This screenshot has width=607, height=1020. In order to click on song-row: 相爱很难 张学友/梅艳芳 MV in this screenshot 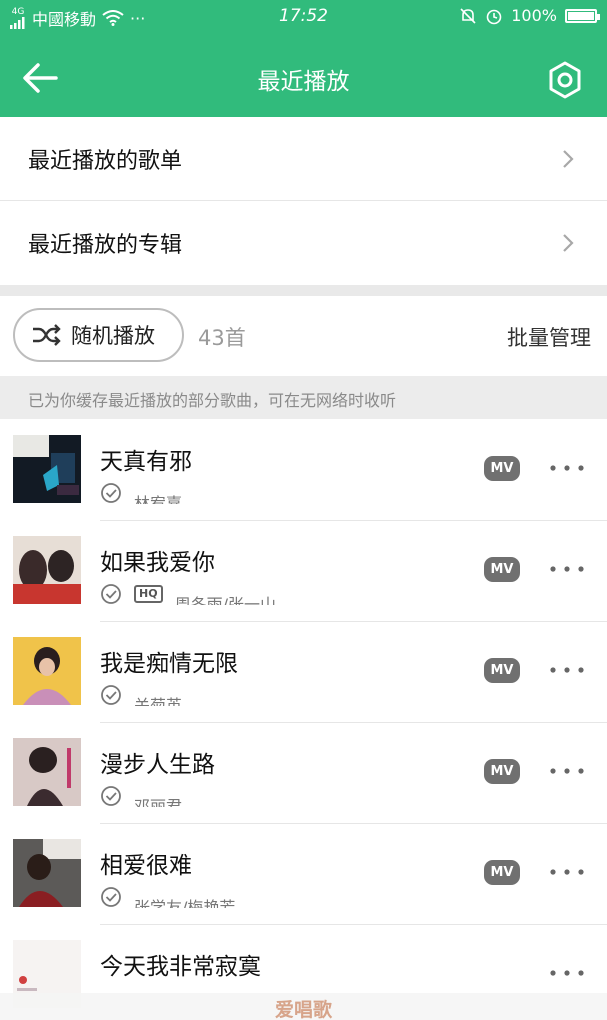, I will do `click(303, 874)`.